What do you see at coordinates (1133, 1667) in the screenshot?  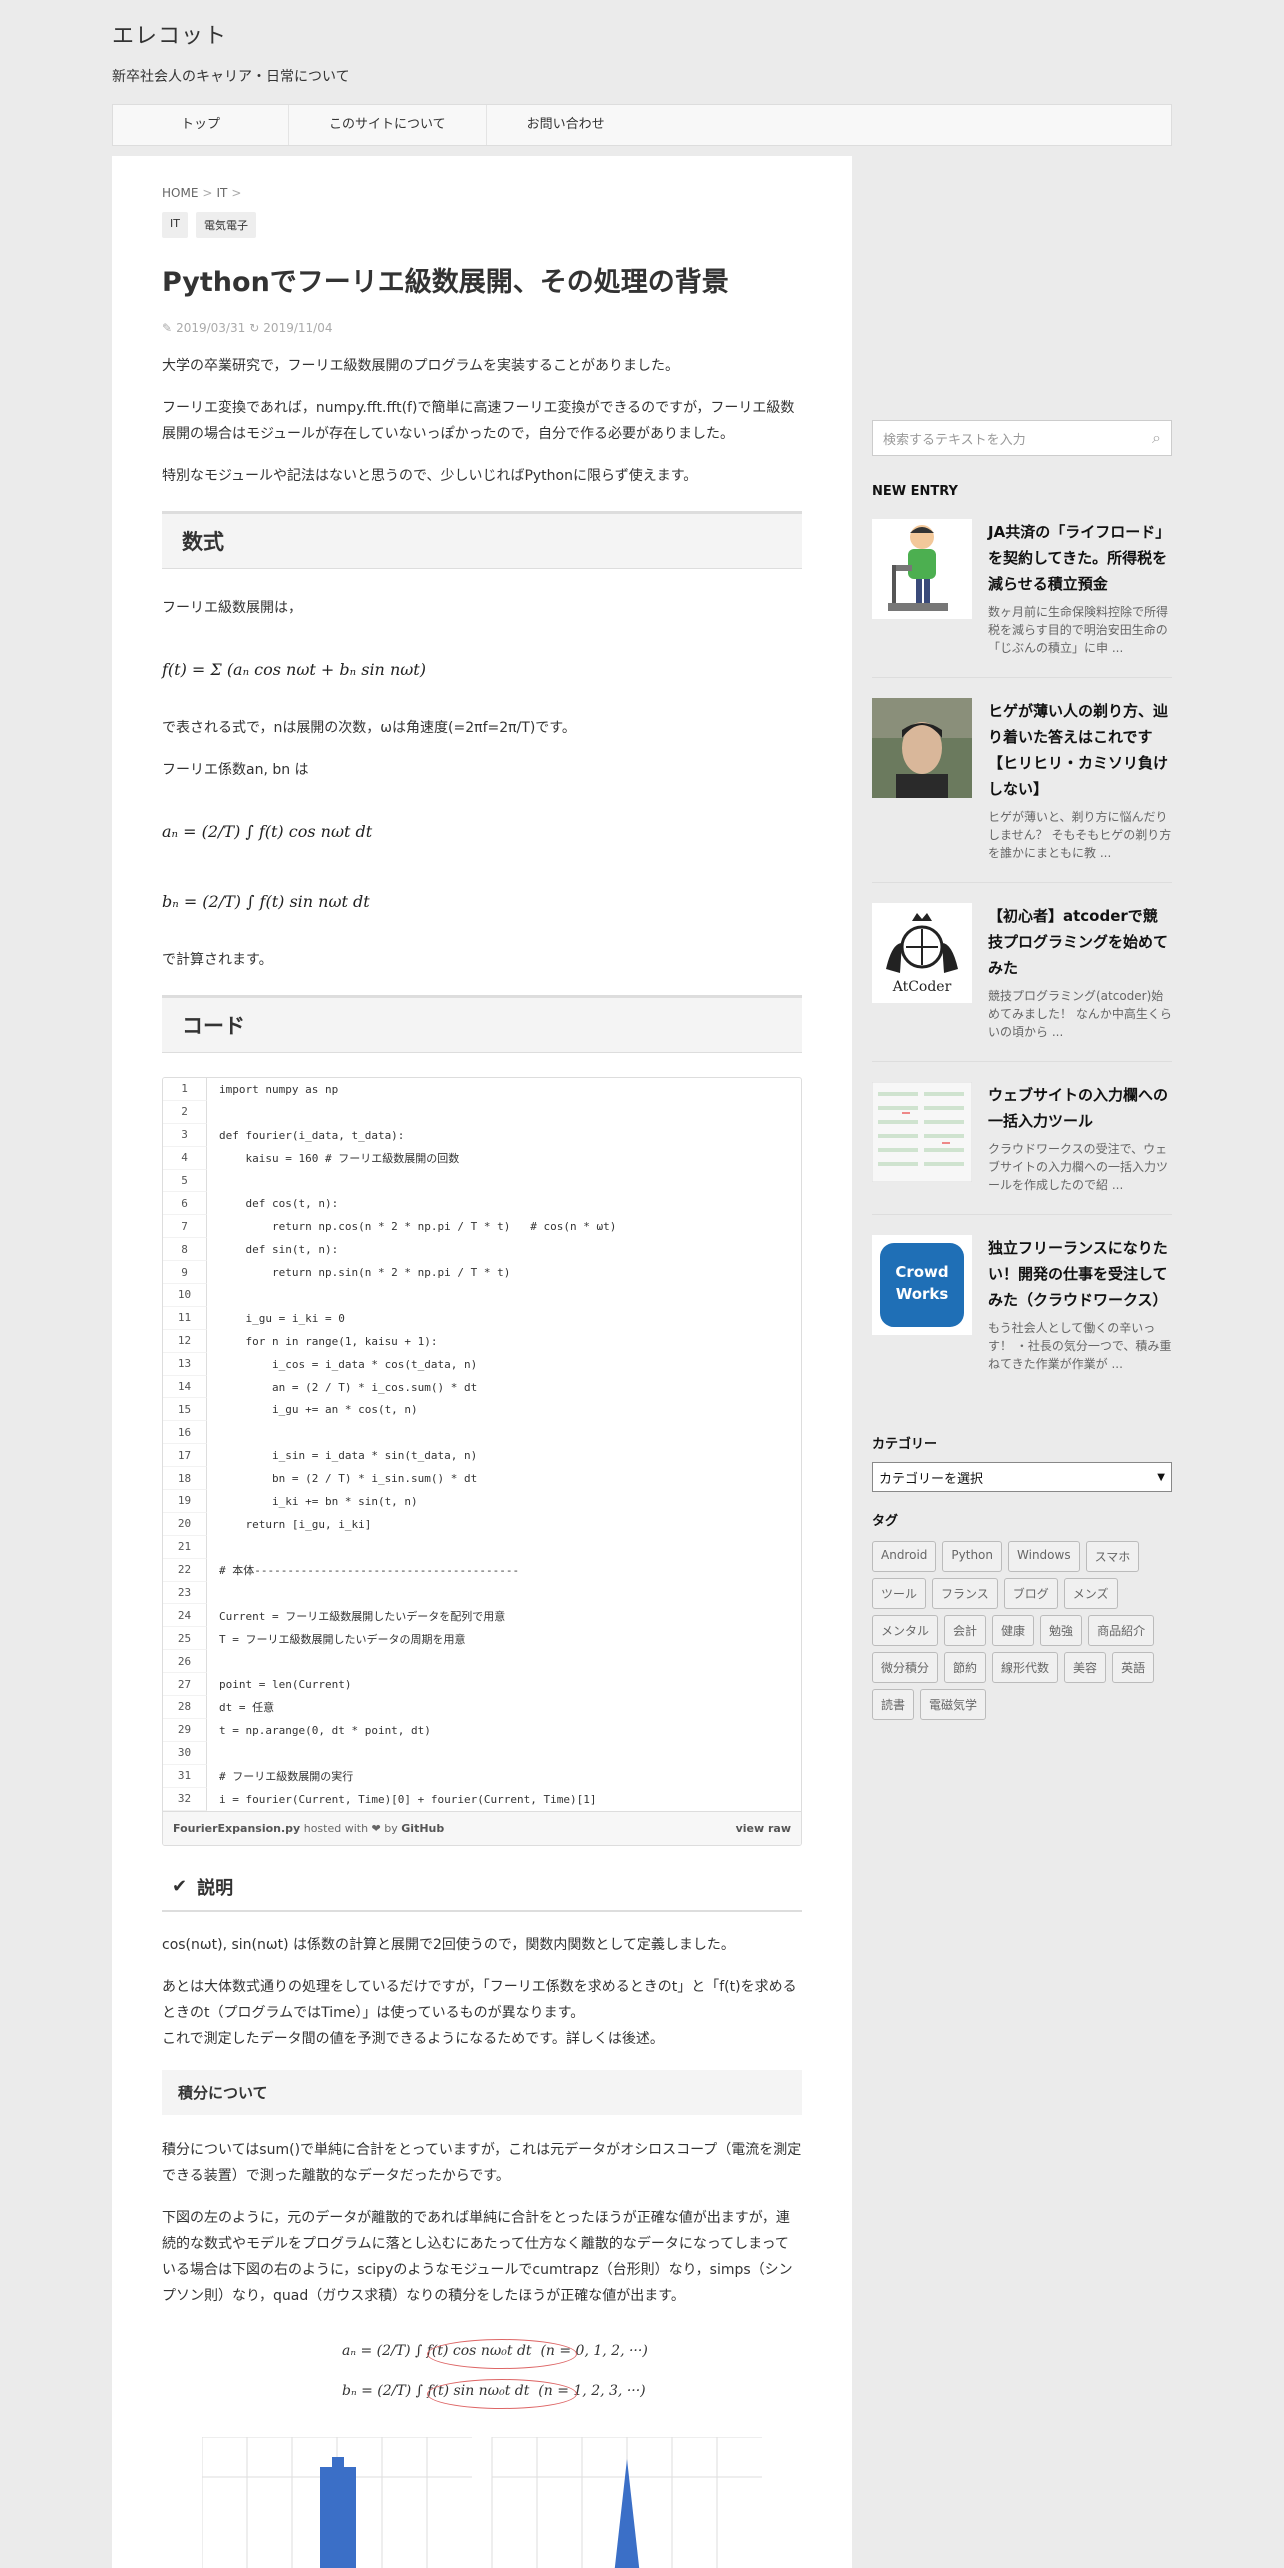 I see `tag-link: 英語` at bounding box center [1133, 1667].